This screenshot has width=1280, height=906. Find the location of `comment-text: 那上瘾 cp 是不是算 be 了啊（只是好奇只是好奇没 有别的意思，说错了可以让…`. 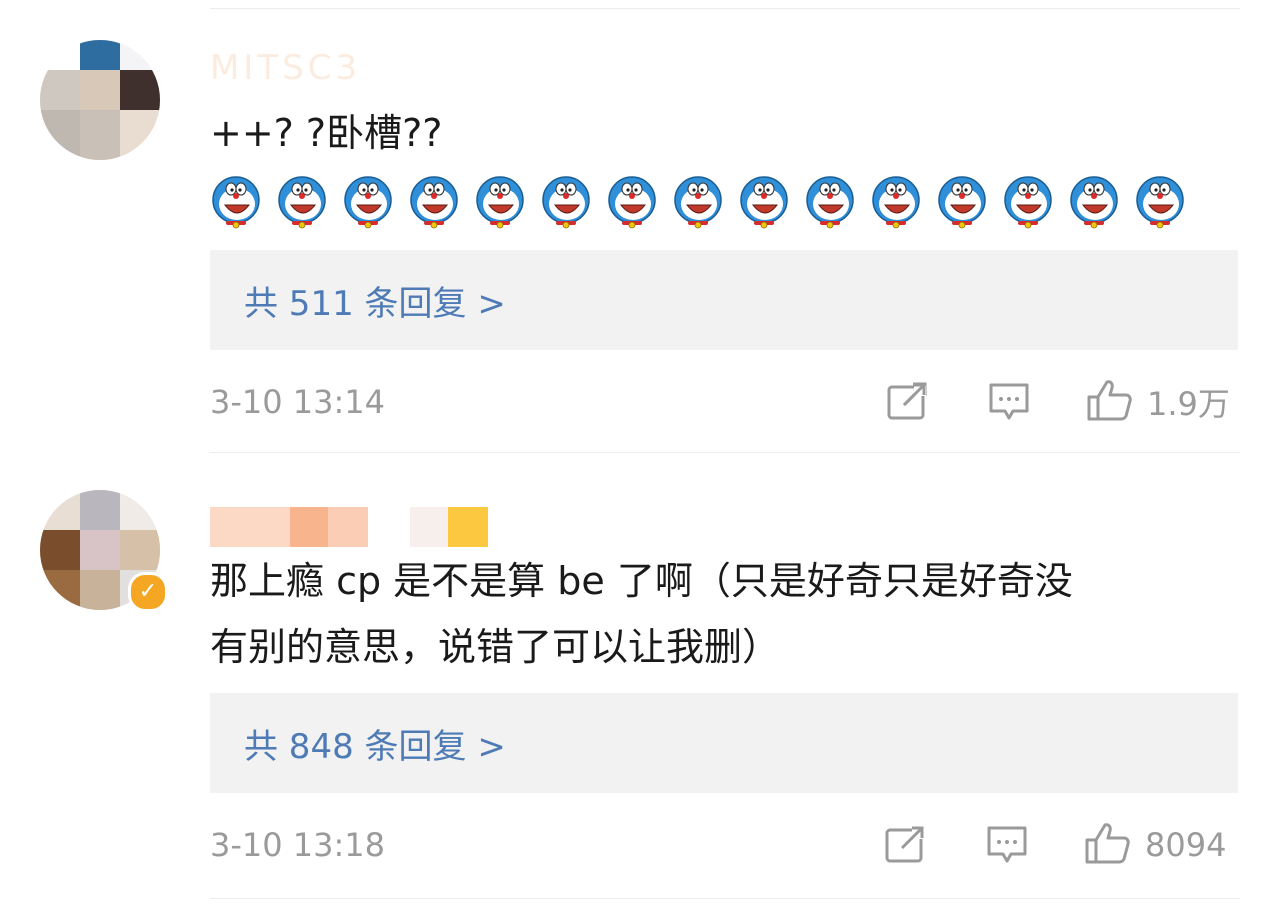

comment-text: 那上瘾 cp 是不是算 be 了啊（只是好奇只是好奇没 有别的意思，说错了可以让… is located at coordinates (725, 614).